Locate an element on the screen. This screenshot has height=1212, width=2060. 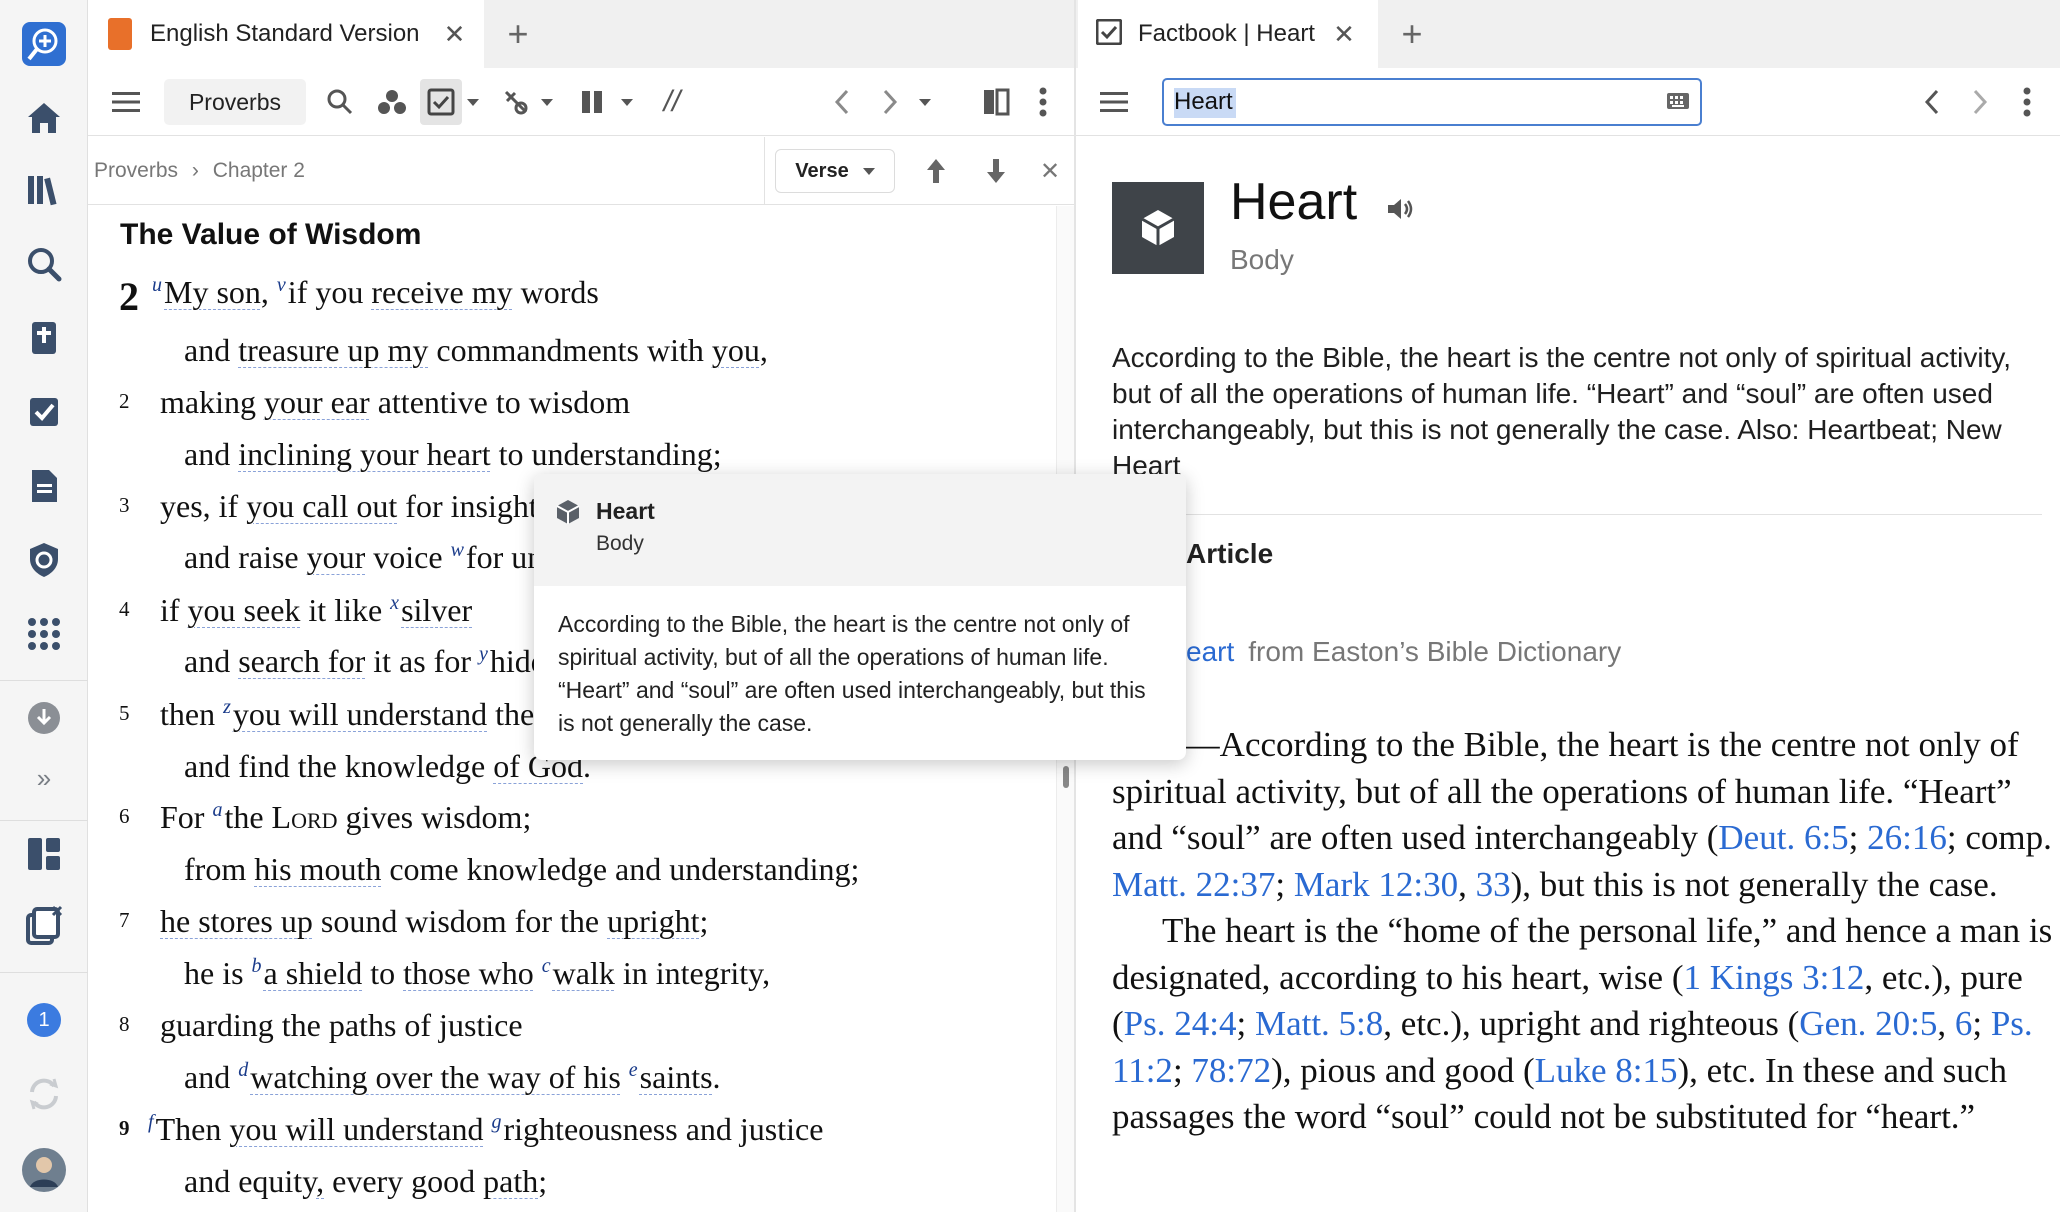
inline-tool-icon is located at coordinates (516, 102).